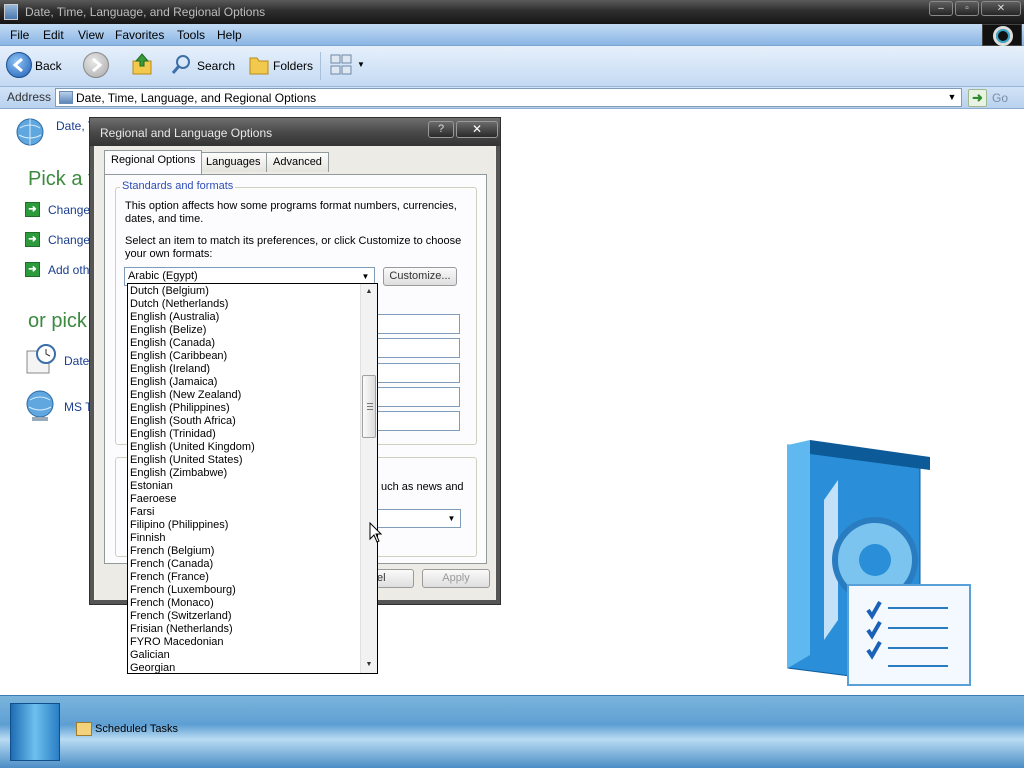 This screenshot has height=768, width=1024. I want to click on forward-arrow-icon, so click(96, 65).